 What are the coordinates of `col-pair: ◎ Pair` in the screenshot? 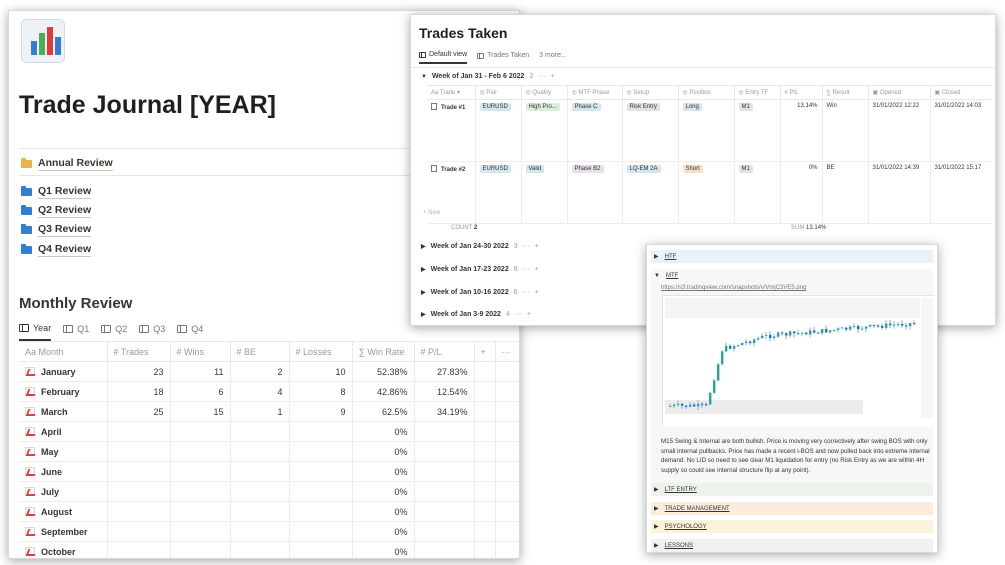 It's located at (498, 92).